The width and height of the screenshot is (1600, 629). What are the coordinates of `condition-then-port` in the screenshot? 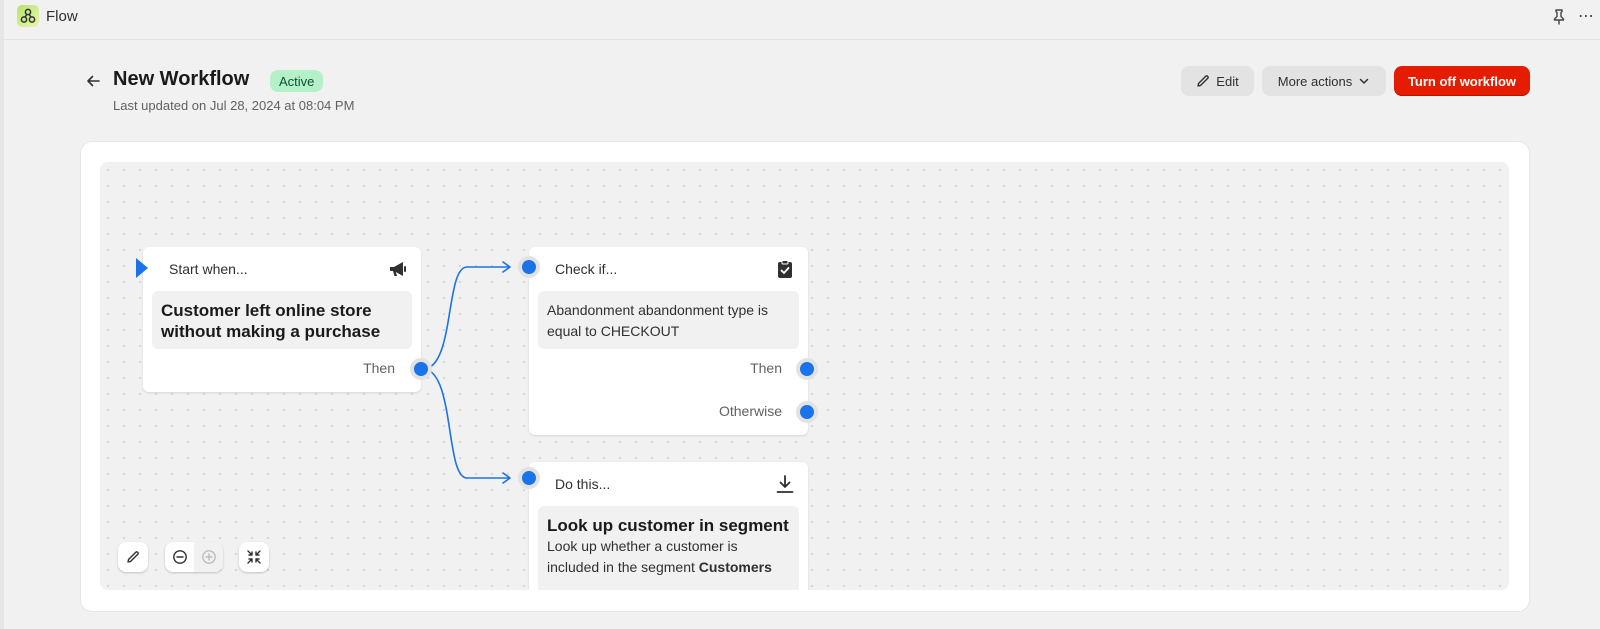 It's located at (807, 369).